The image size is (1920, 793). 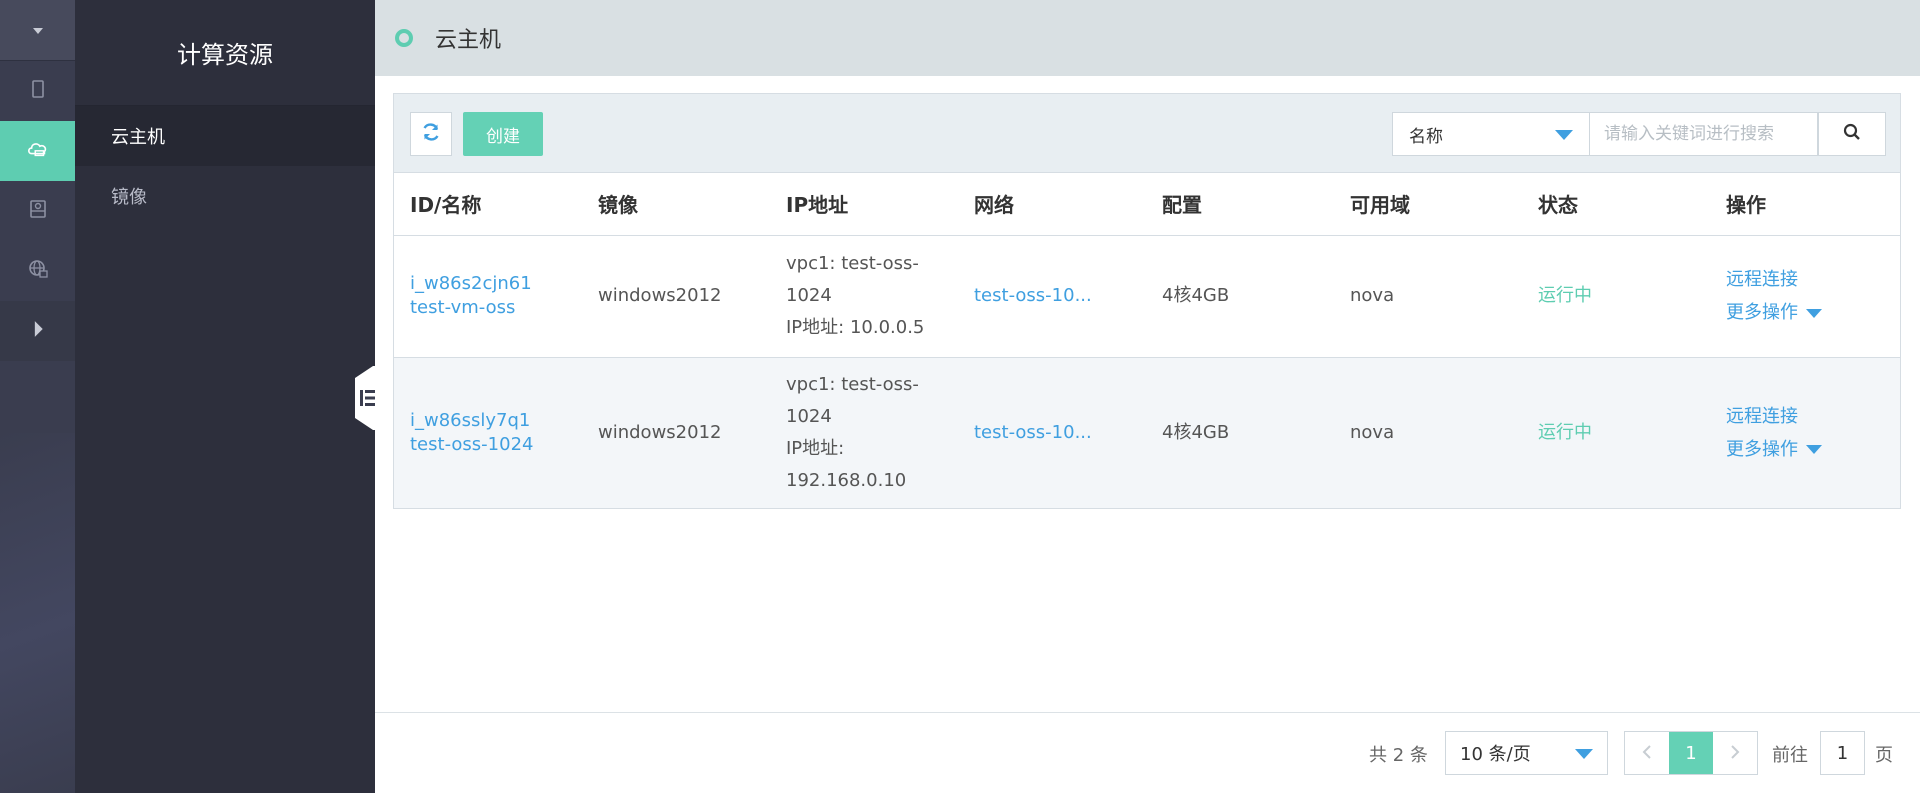 I want to click on rail-item-server, so click(x=37, y=91).